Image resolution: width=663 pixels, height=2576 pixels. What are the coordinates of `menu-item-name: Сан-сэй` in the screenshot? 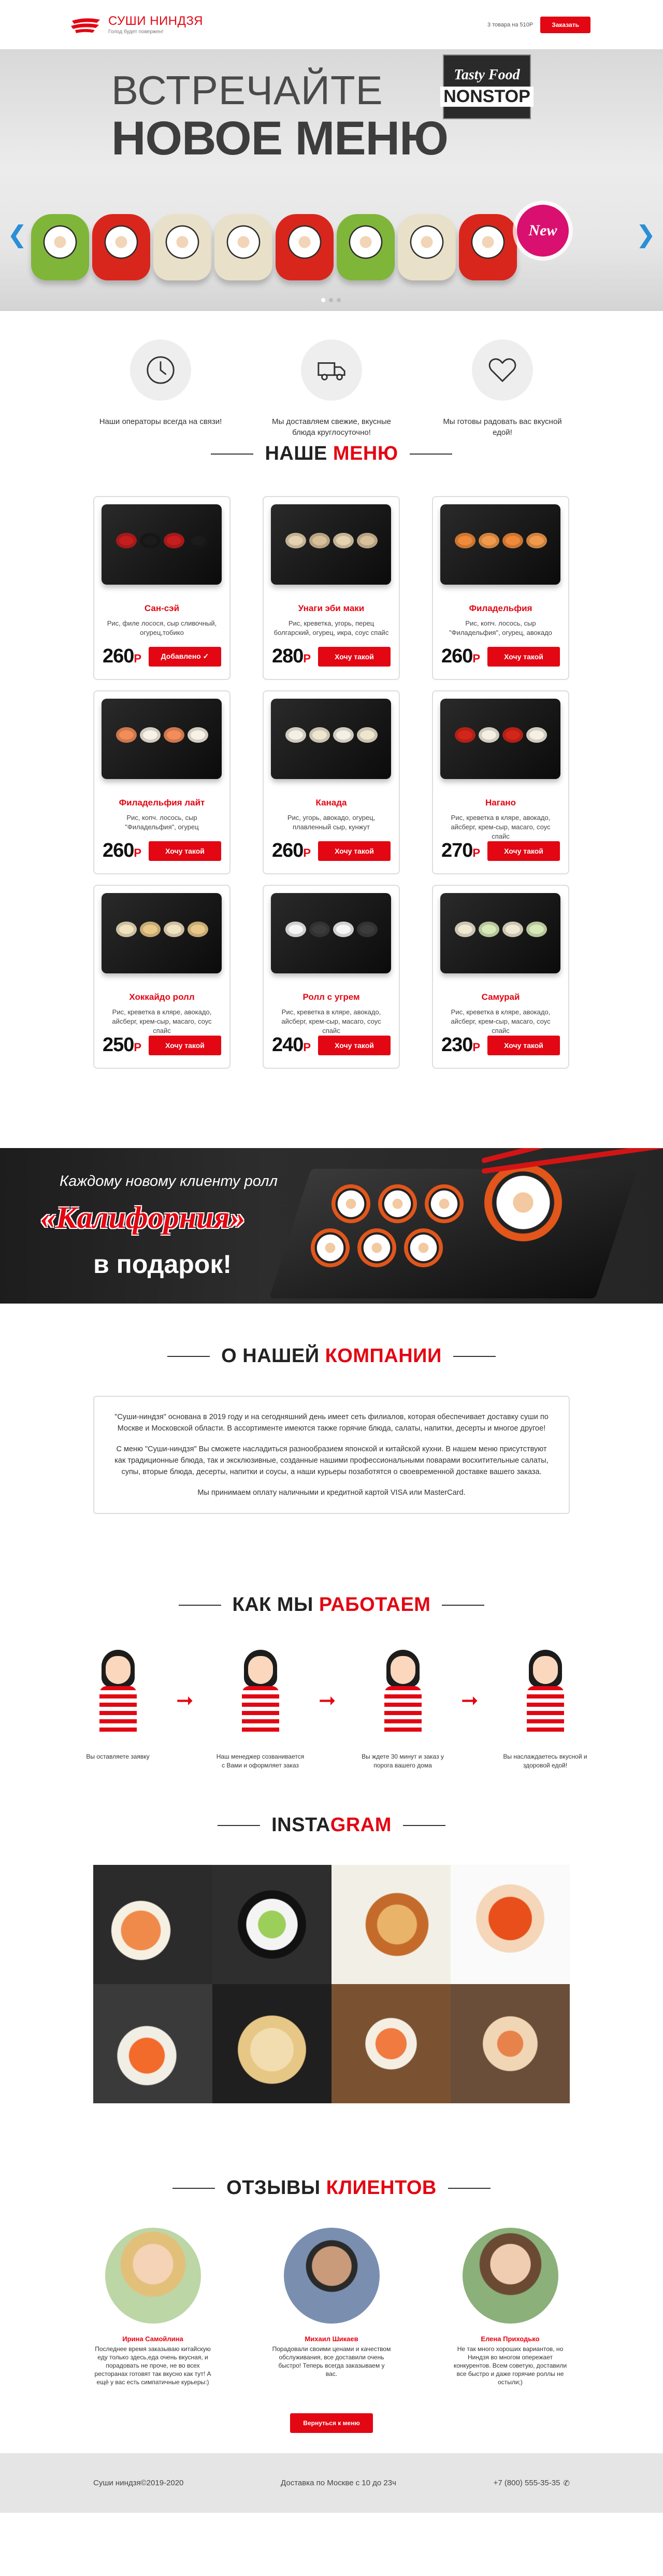 It's located at (161, 608).